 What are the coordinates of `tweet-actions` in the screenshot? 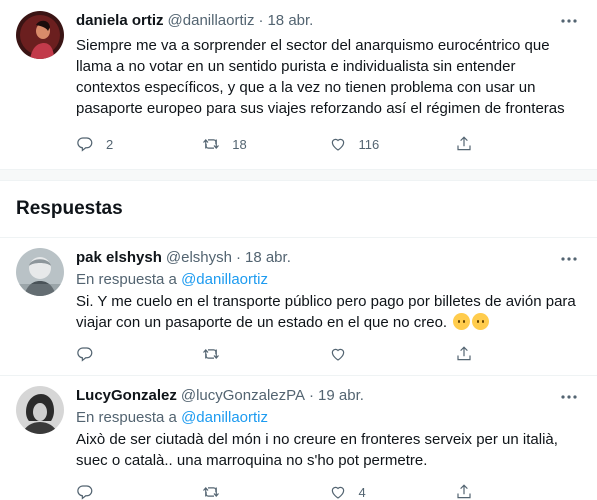 It's located at (328, 354).